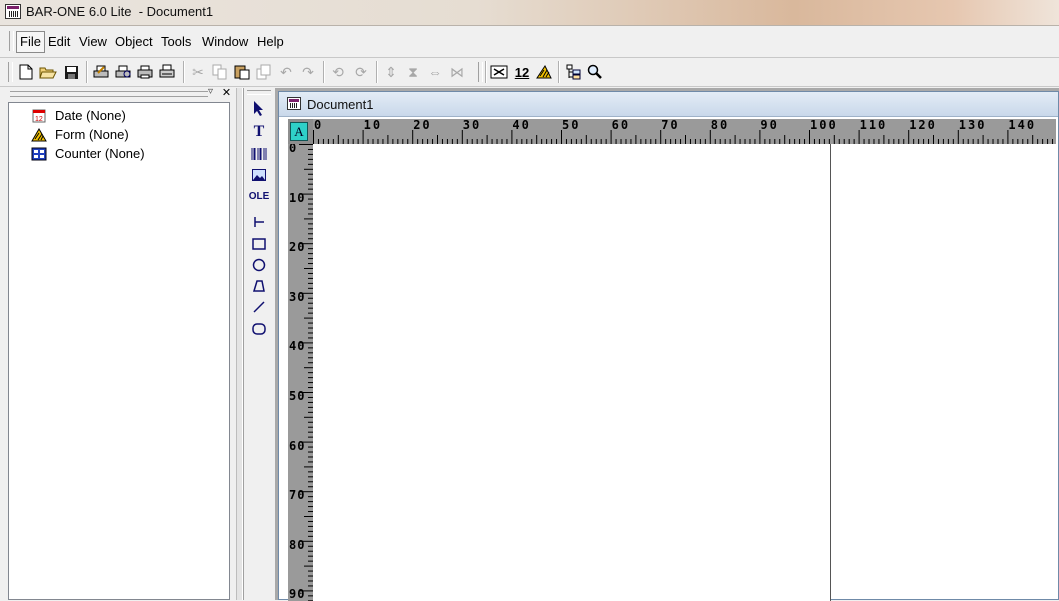  I want to click on redo-icon: ↷, so click(308, 72).